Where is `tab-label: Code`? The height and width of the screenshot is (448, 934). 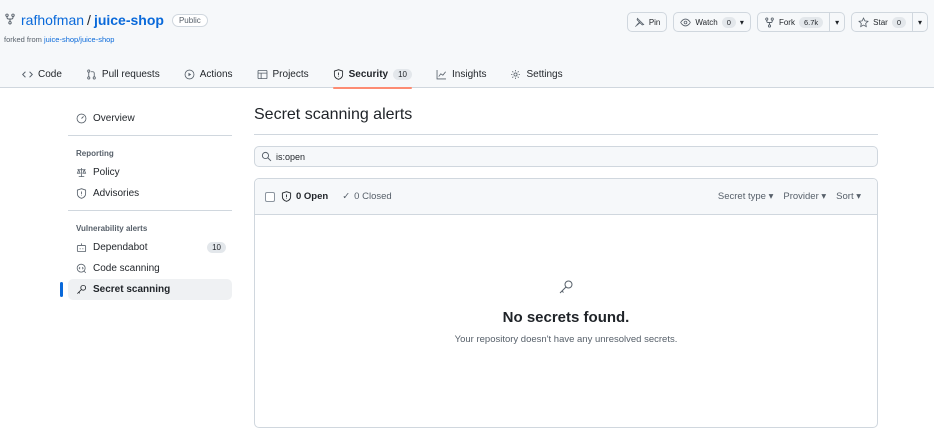
tab-label: Code is located at coordinates (50, 74).